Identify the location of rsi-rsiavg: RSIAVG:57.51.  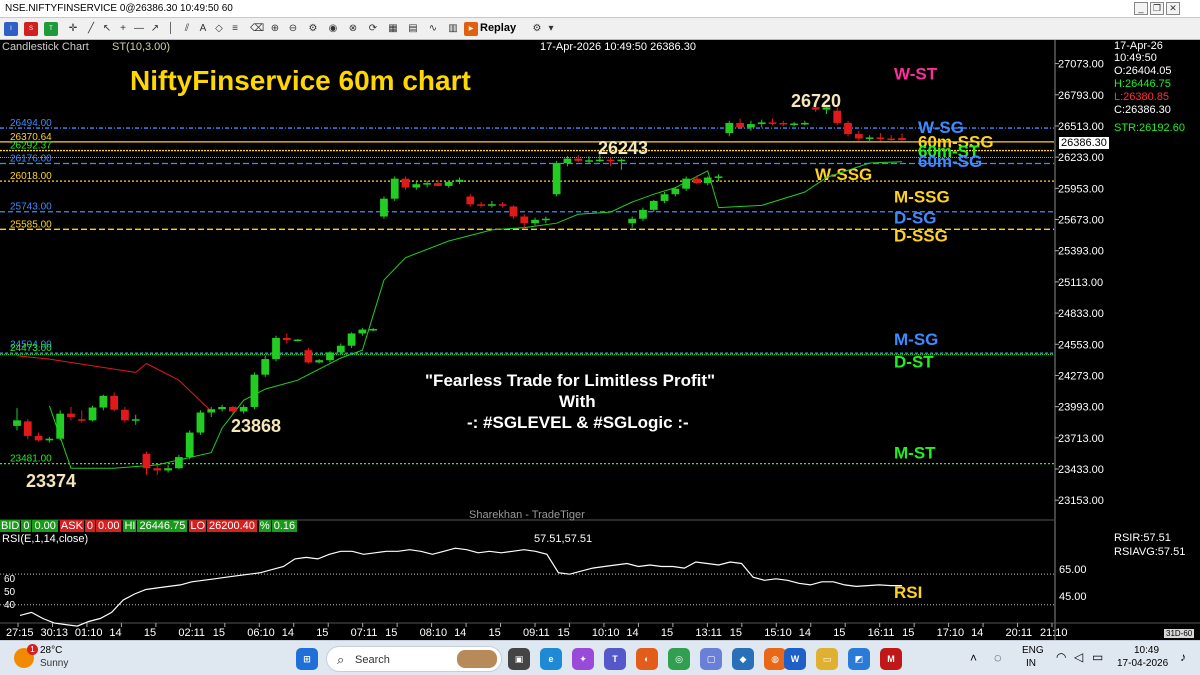
(1150, 552).